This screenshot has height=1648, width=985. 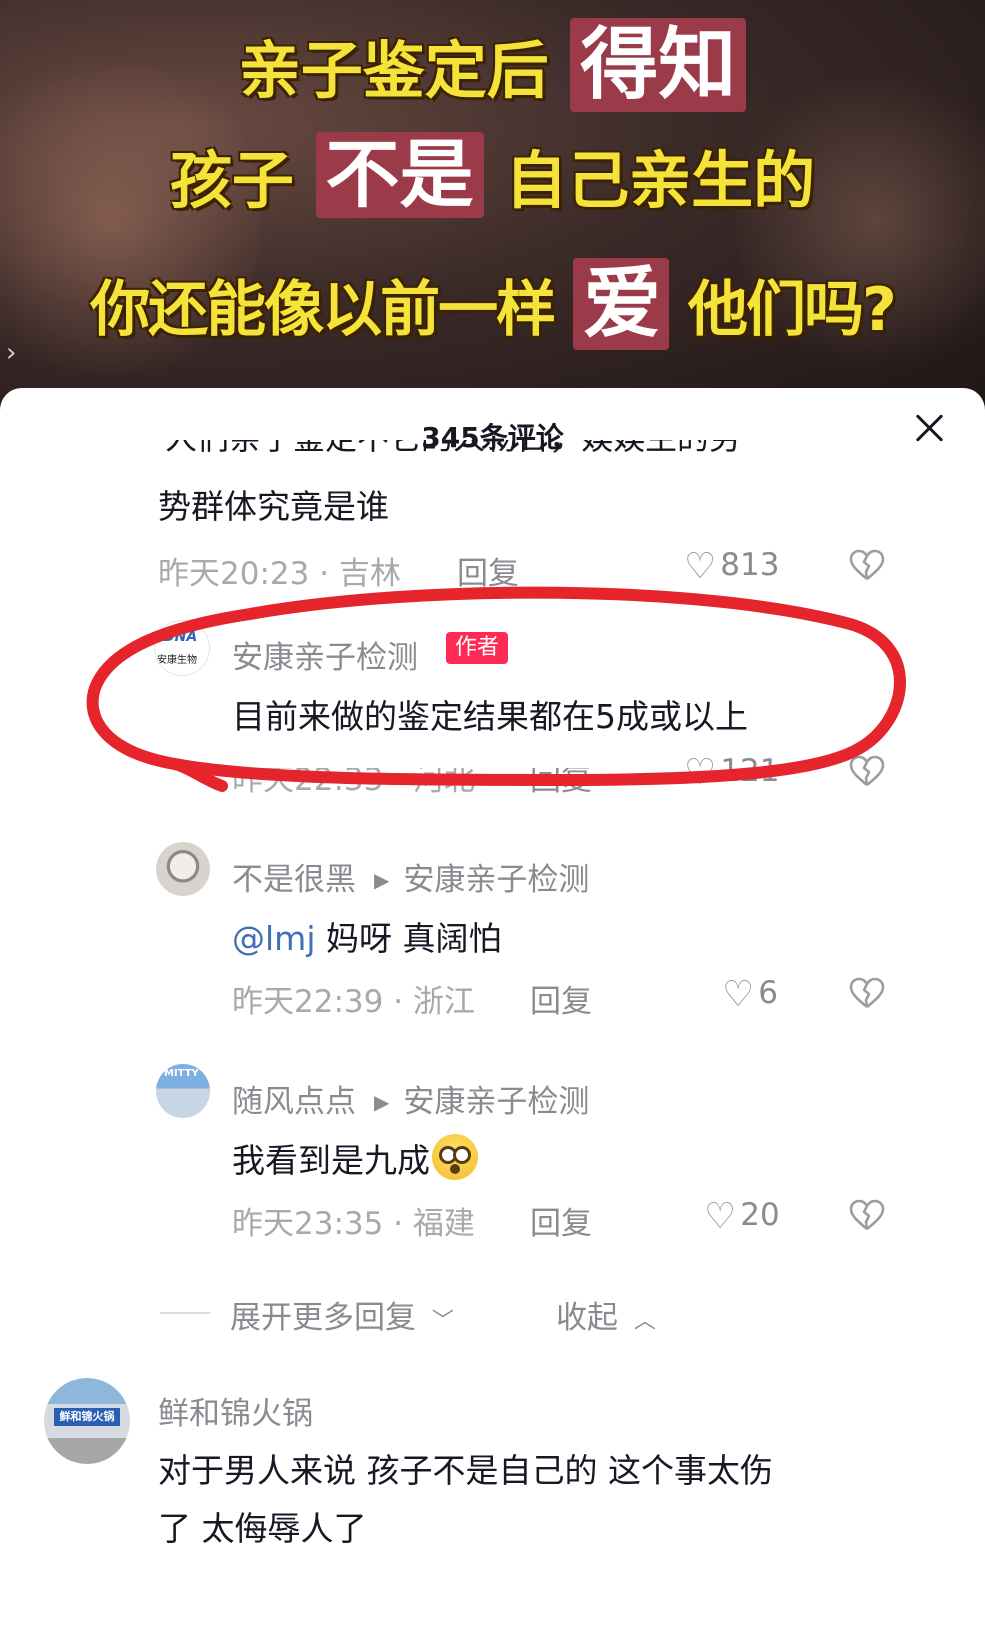 I want to click on comment-text-partial: 人们亲子鉴定不它的人物占，娱娱主的劳, so click(x=535, y=448).